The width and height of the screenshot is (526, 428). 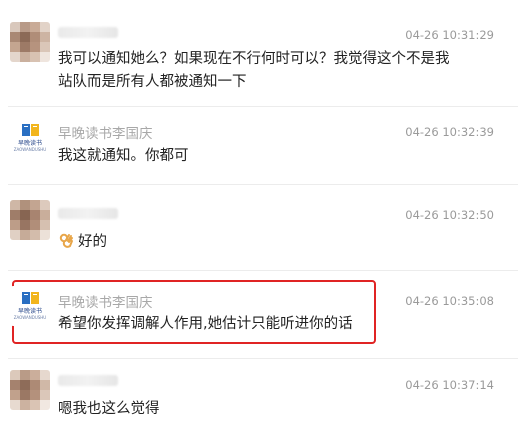 What do you see at coordinates (449, 35) in the screenshot?
I see `message-timestamp: 04-26 10:31:29` at bounding box center [449, 35].